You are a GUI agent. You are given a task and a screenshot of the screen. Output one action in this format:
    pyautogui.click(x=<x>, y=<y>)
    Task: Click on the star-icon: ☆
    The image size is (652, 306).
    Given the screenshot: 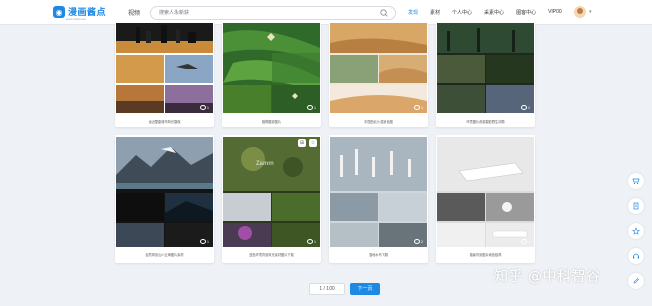 What is the action you would take?
    pyautogui.click(x=313, y=143)
    